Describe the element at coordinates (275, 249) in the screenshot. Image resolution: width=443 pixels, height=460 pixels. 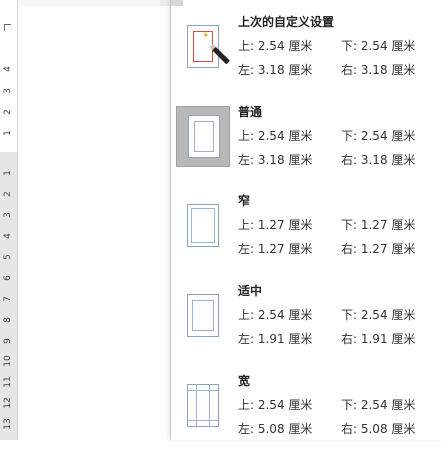
I see `margin-left: 左: 1.27 厘米` at that location.